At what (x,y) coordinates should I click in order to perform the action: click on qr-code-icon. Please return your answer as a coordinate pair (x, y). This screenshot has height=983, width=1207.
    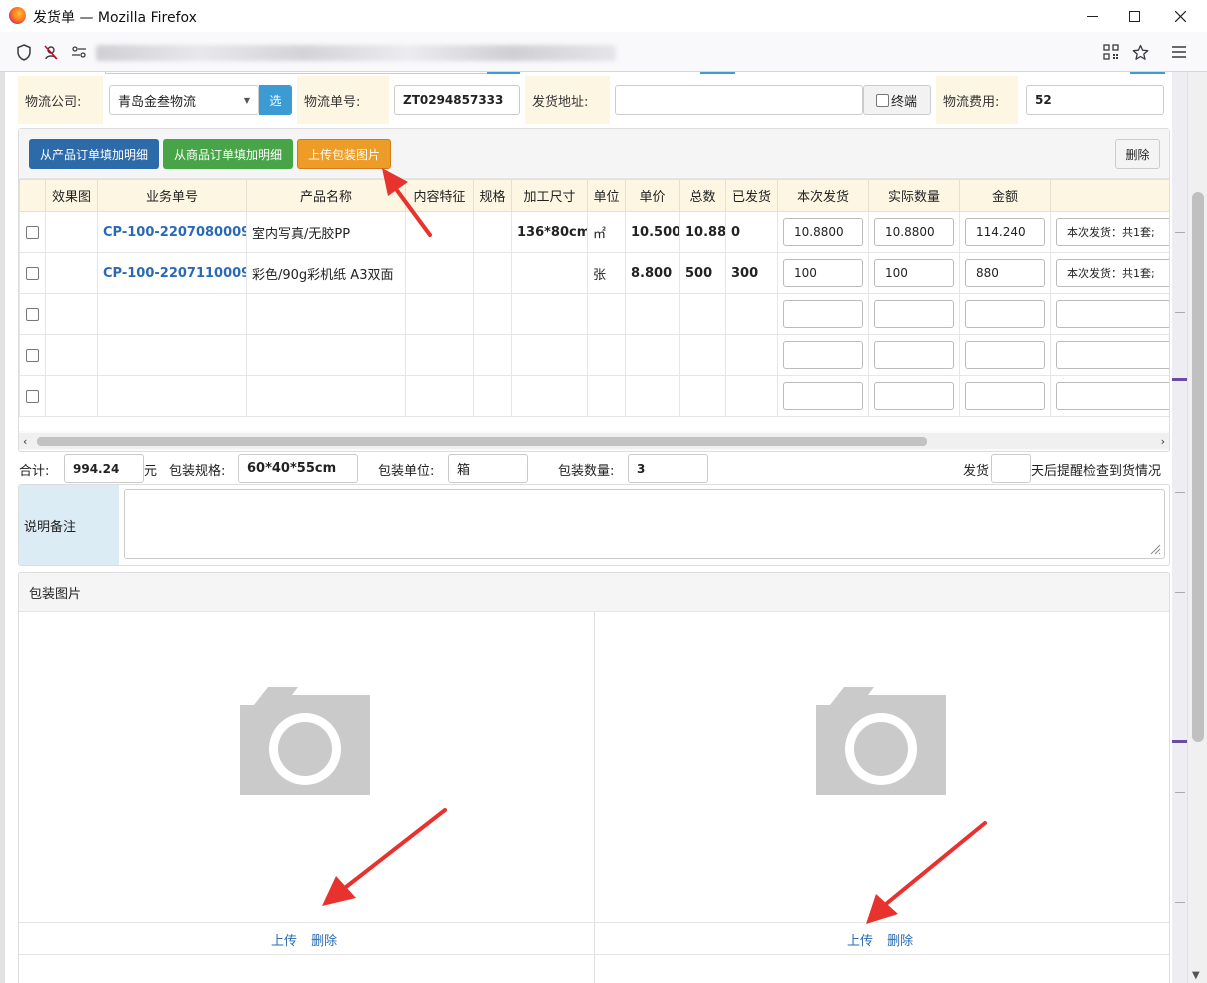
    Looking at the image, I should click on (1111, 52).